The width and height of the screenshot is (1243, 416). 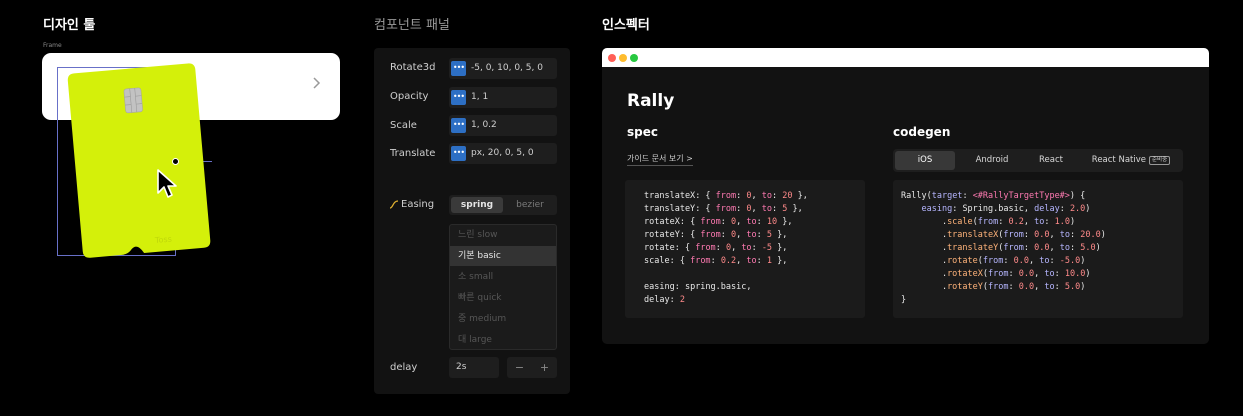 I want to click on rotate3d-label: Rotate3d, so click(x=413, y=67).